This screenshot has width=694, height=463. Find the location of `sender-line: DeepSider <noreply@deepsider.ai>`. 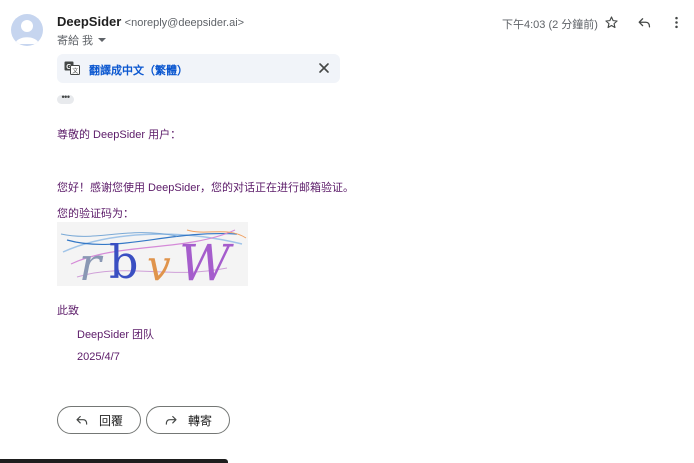

sender-line: DeepSider <noreply@deepsider.ai> is located at coordinates (150, 21).